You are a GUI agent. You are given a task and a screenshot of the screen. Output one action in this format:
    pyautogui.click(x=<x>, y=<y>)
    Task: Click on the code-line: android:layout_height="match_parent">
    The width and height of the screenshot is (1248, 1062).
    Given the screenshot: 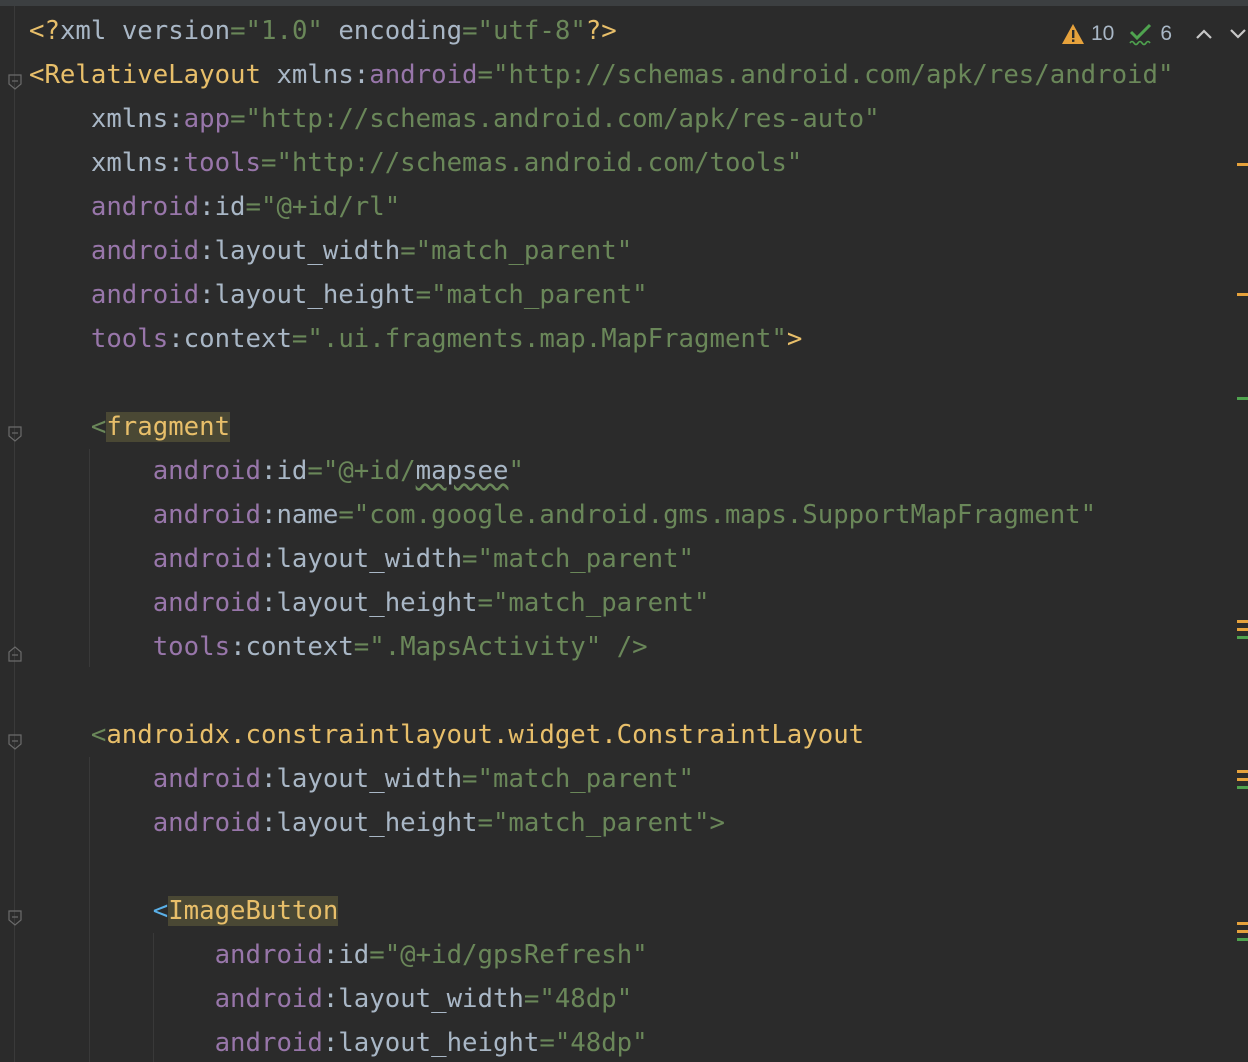 What is the action you would take?
    pyautogui.click(x=377, y=823)
    